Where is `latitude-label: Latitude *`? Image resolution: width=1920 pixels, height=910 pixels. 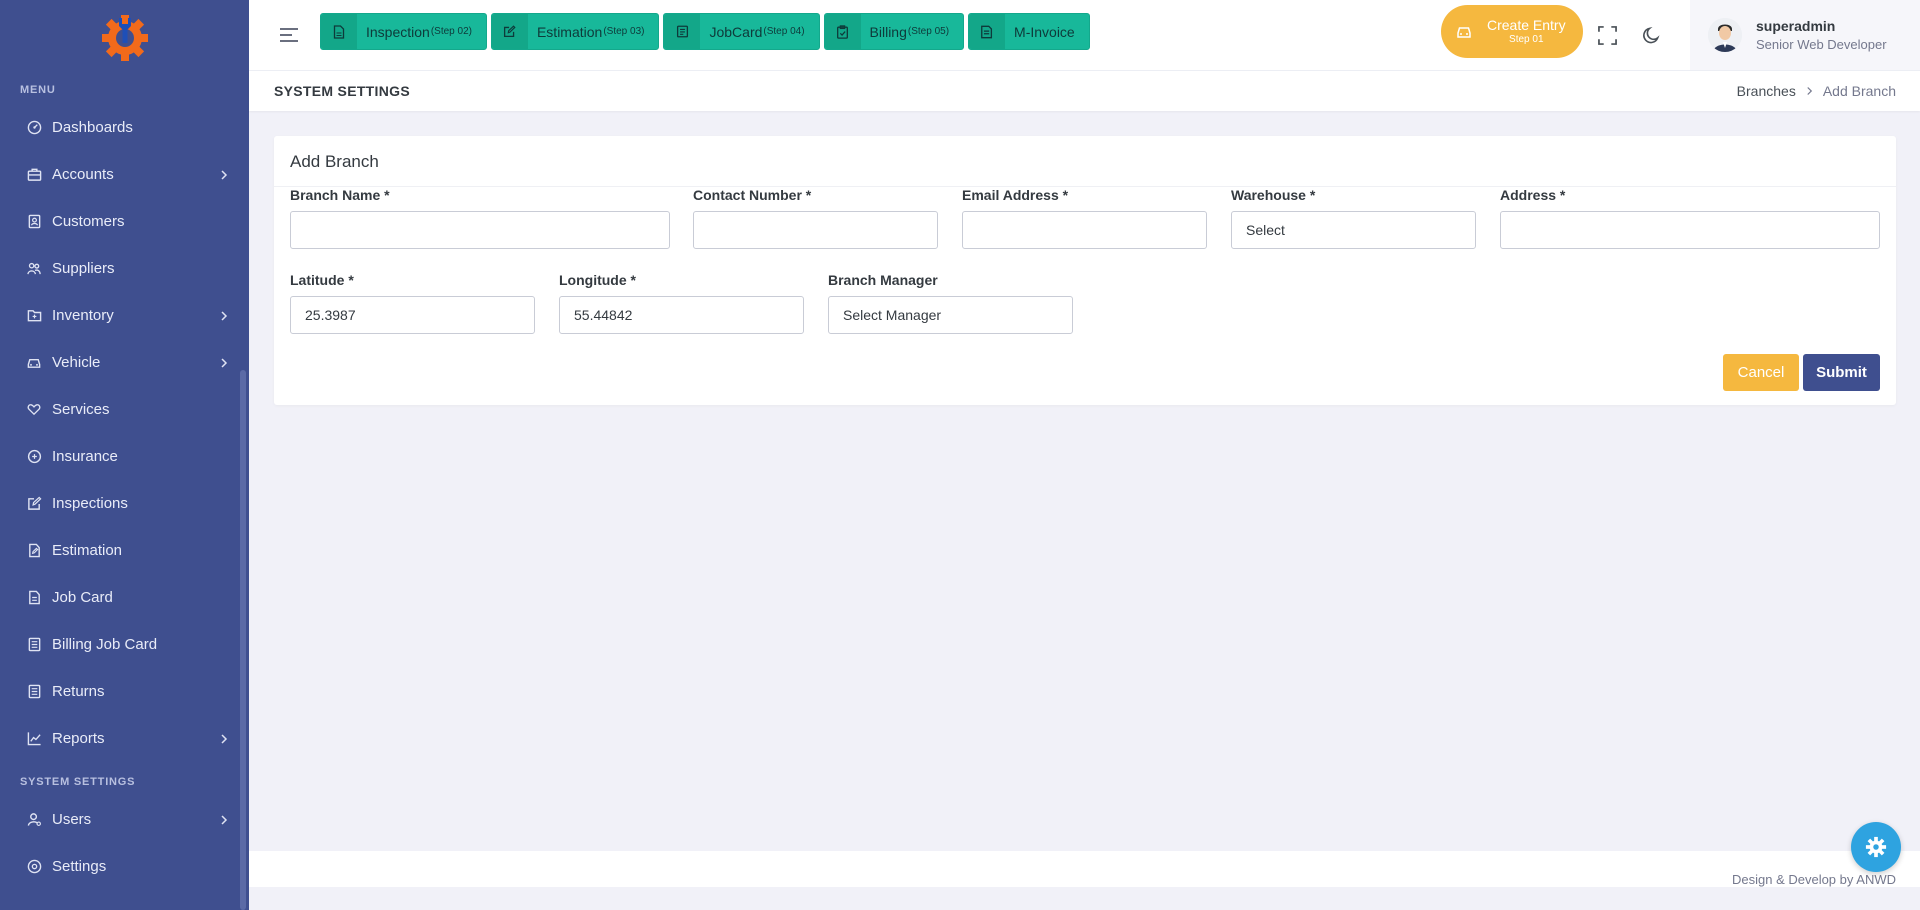 latitude-label: Latitude * is located at coordinates (322, 280).